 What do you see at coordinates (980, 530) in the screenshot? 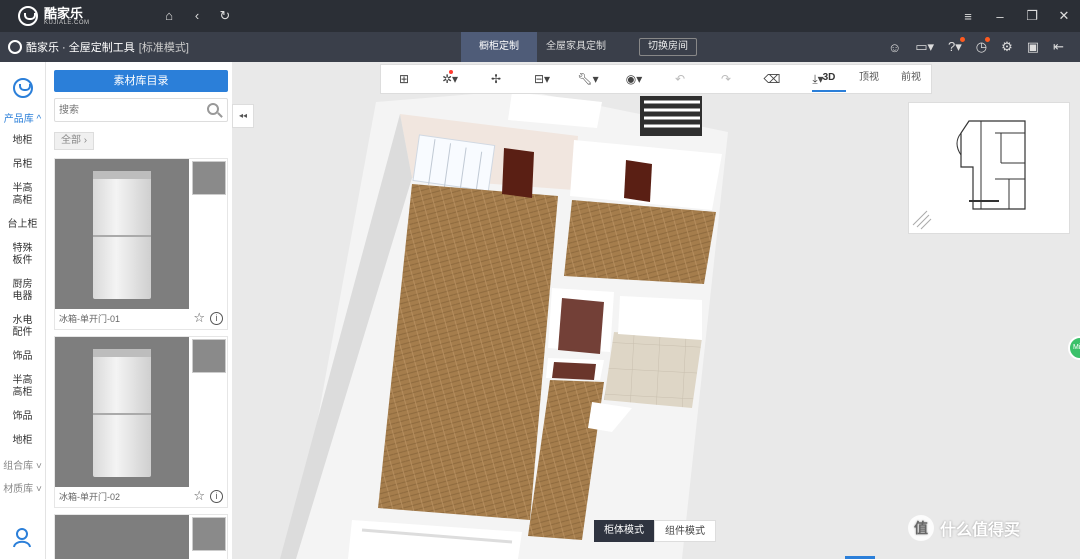
I see `watermark-text: 什么值得买` at bounding box center [980, 530].